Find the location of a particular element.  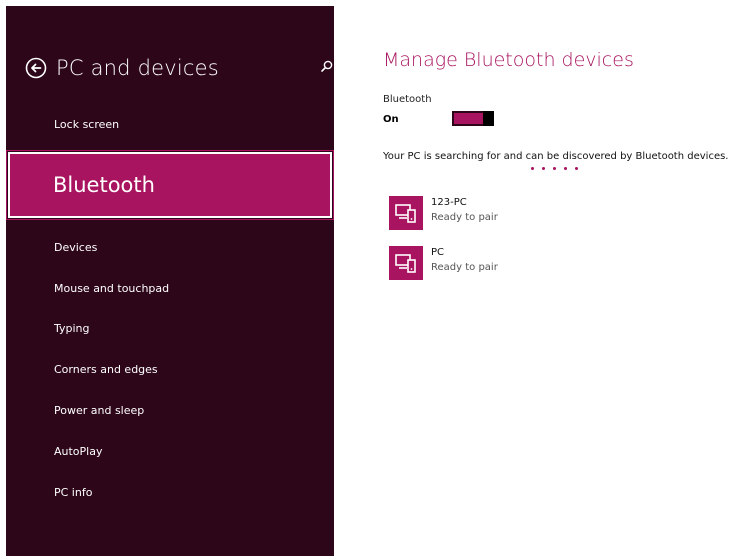

bluetooth-state: On is located at coordinates (391, 119).